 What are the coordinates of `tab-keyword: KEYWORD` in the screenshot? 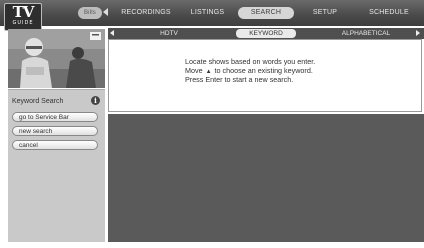 It's located at (266, 33).